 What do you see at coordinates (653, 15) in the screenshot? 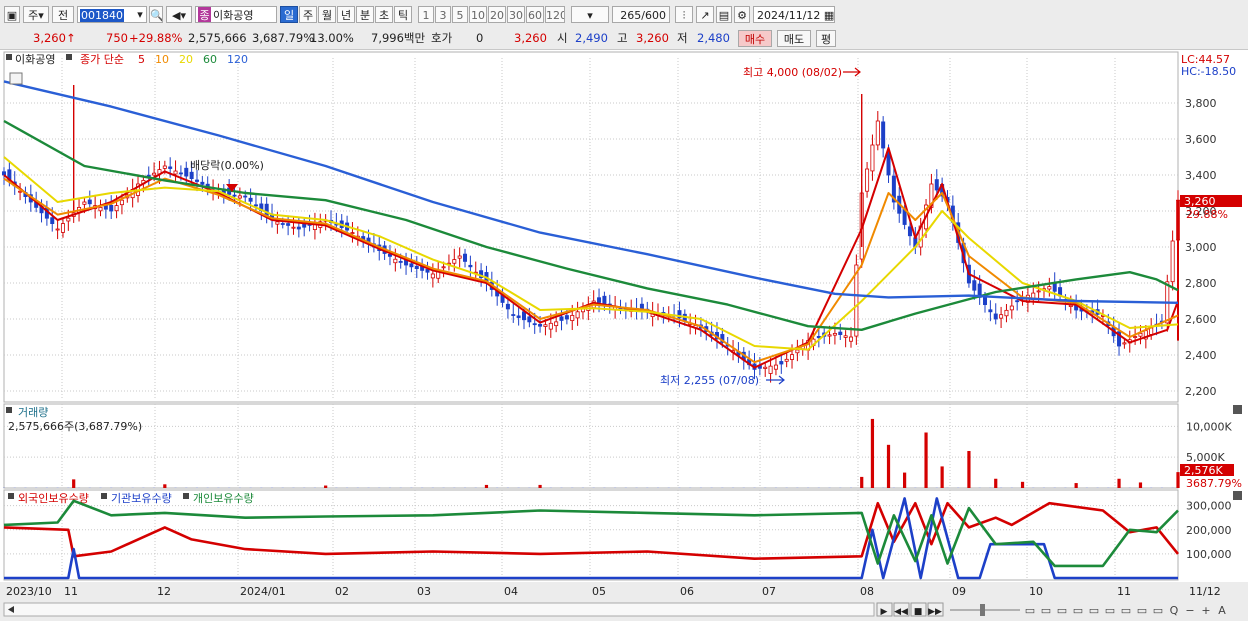
I see `count-max: /600` at bounding box center [653, 15].